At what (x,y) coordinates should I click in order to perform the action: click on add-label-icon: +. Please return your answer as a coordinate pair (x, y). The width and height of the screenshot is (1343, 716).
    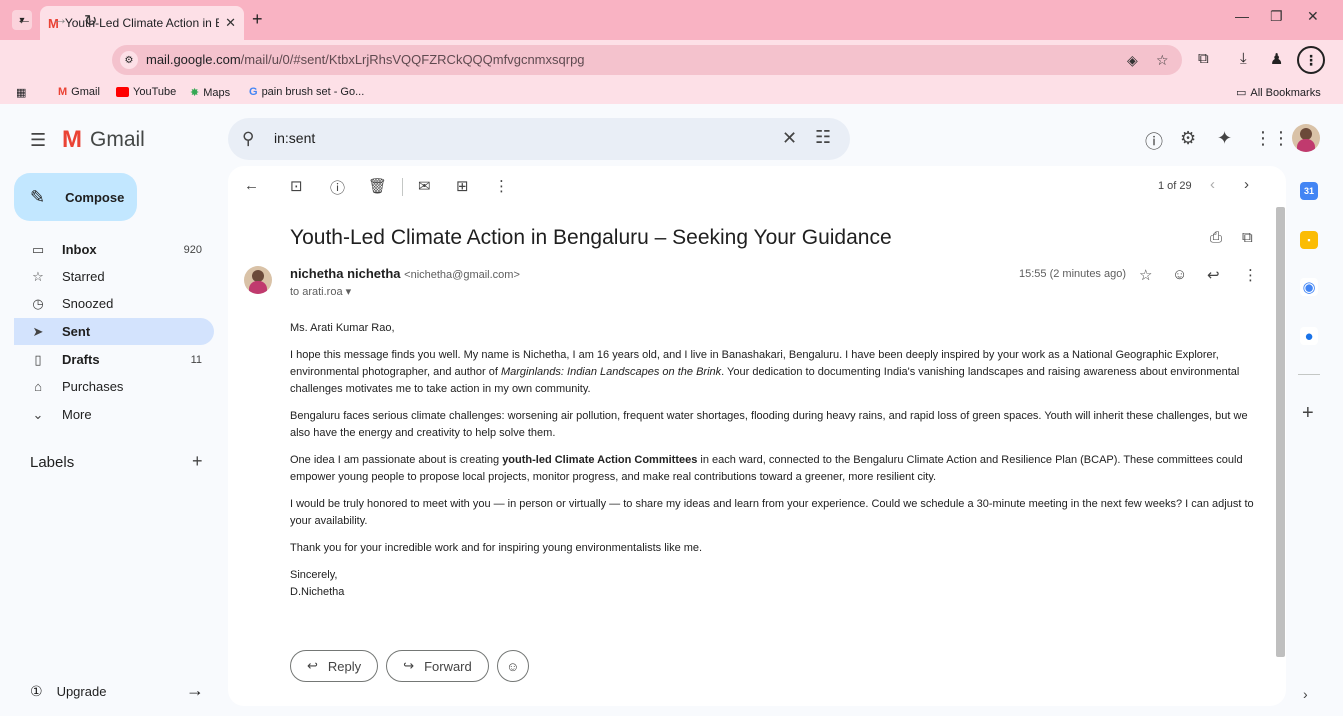
    Looking at the image, I should click on (197, 461).